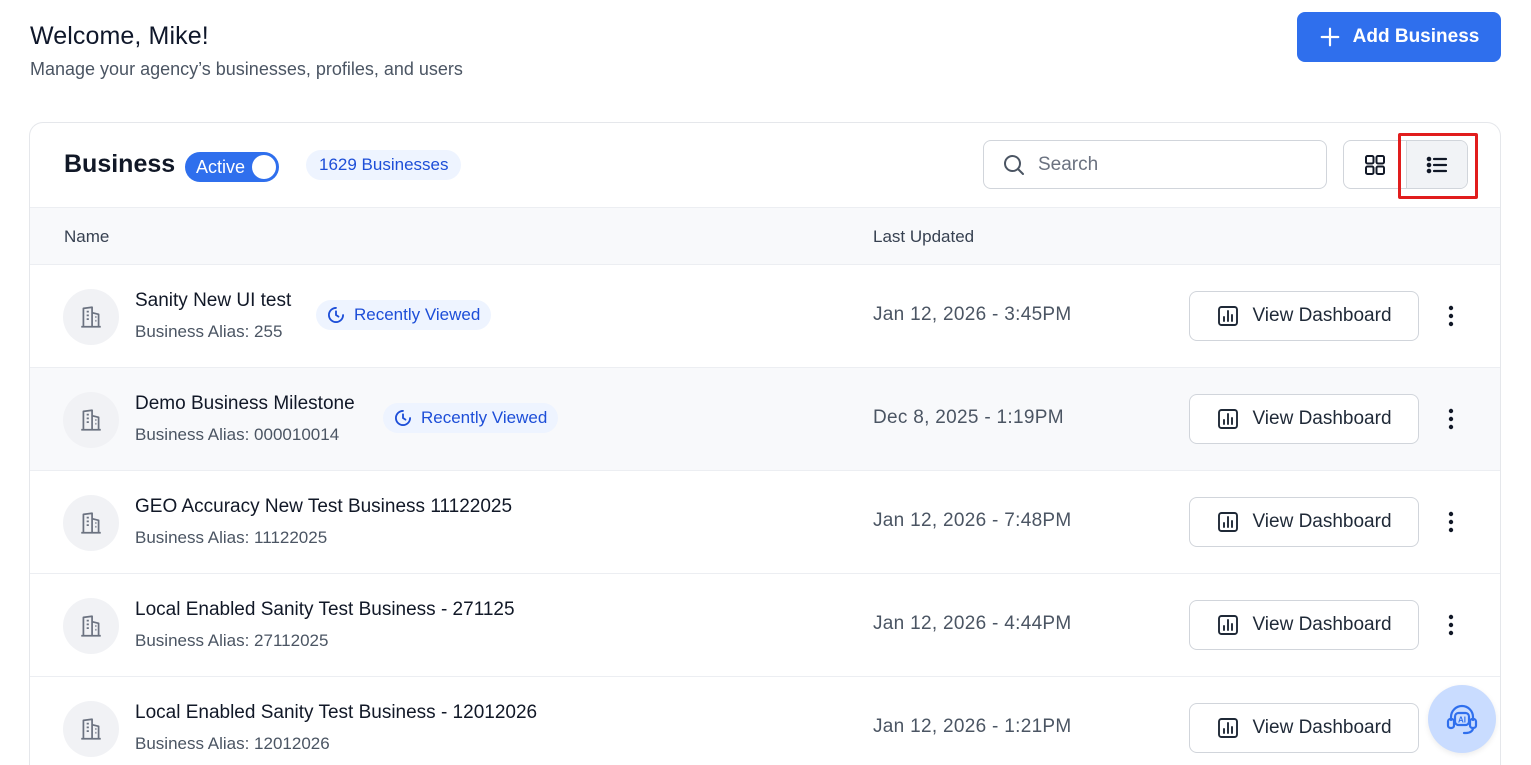  Describe the element at coordinates (87, 236) in the screenshot. I see `column-header-name: Name` at that location.